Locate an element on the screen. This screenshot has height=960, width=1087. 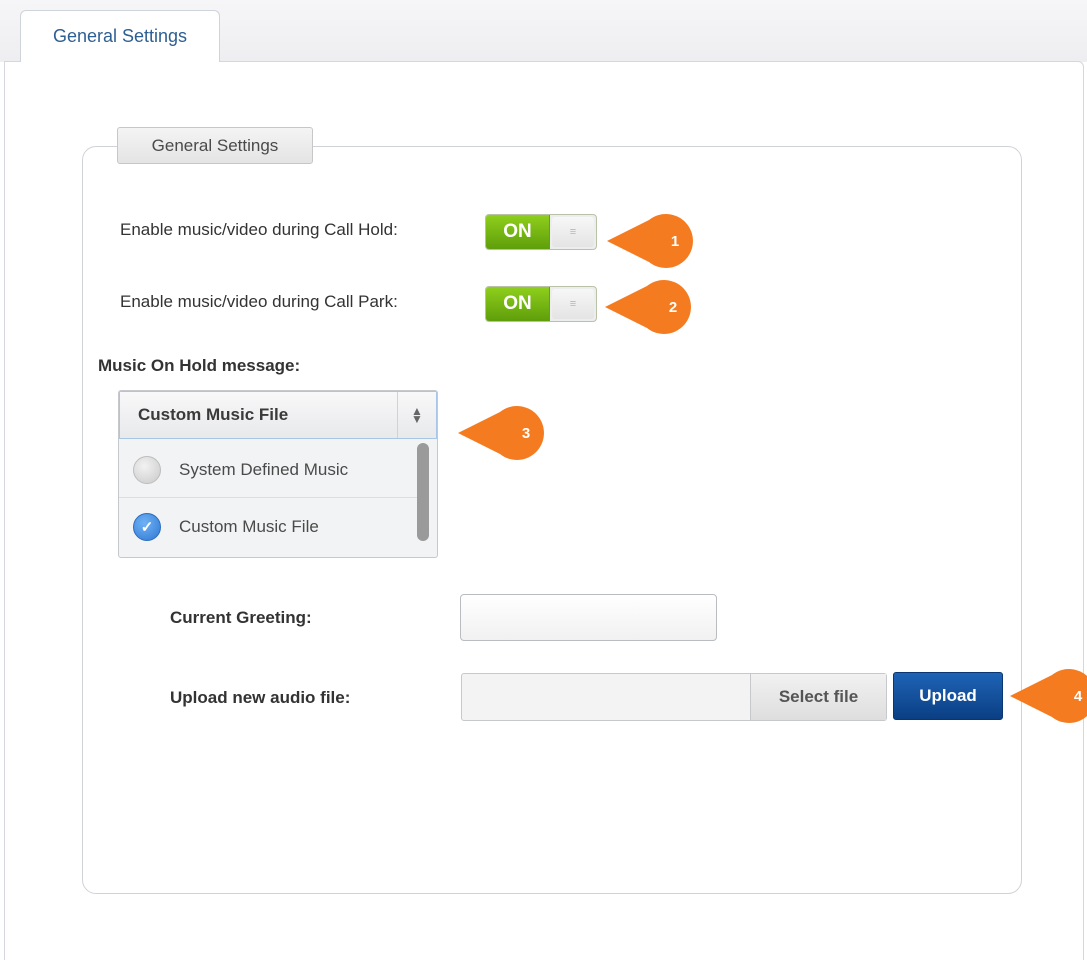
scrollbar-thumb is located at coordinates (423, 492).